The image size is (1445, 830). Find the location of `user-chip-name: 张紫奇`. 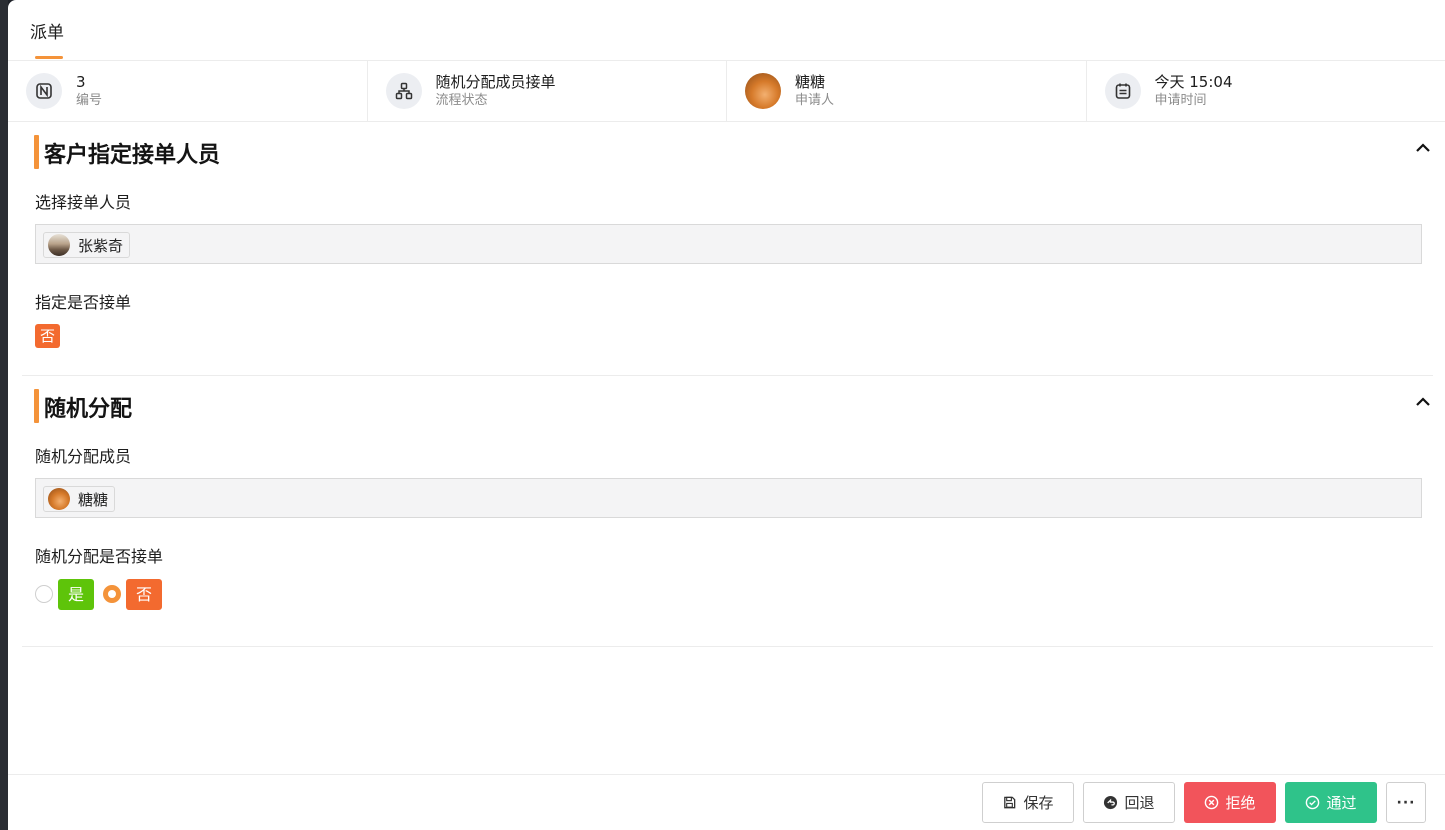

user-chip-name: 张紫奇 is located at coordinates (101, 245).